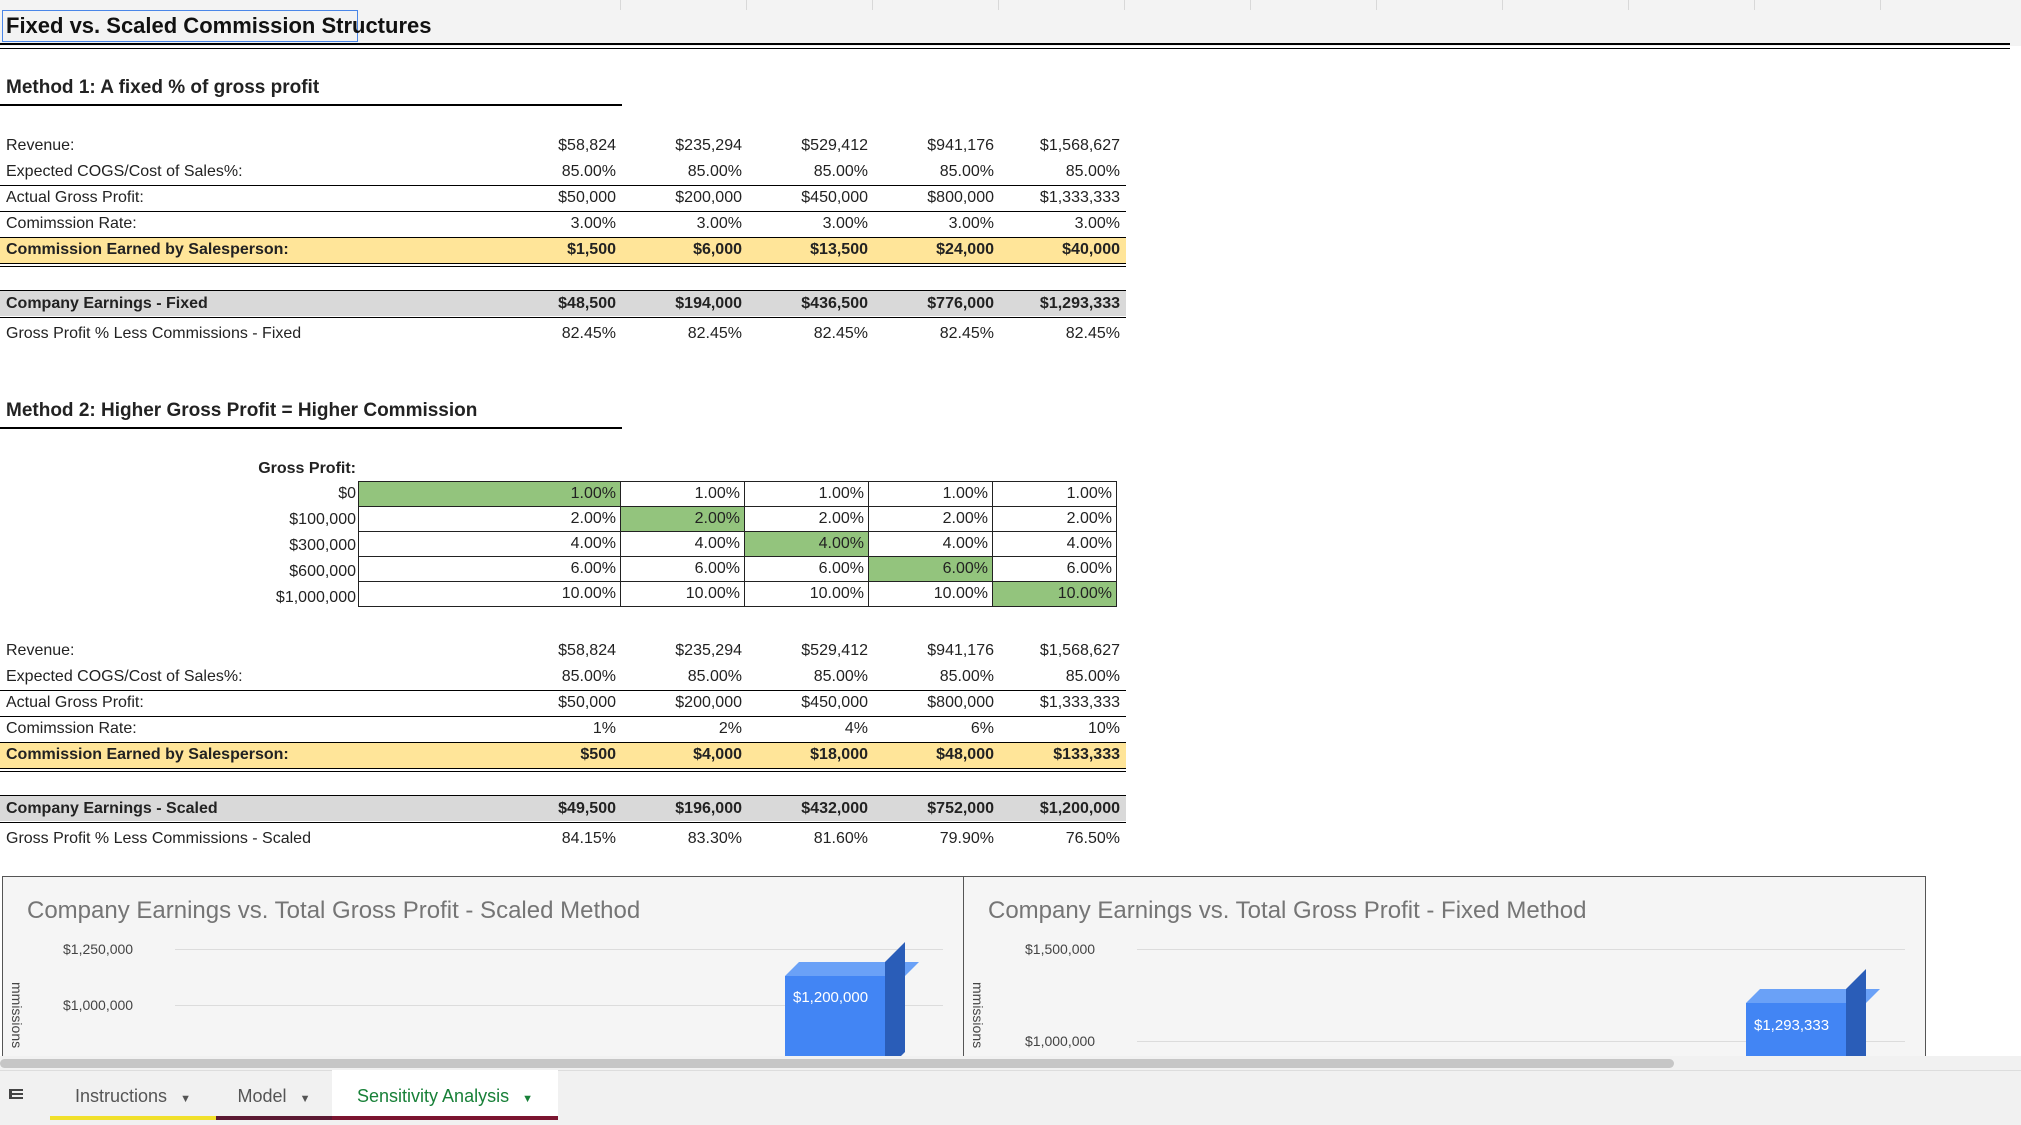 The height and width of the screenshot is (1125, 2021). I want to click on row-value: $196,000, so click(677, 809).